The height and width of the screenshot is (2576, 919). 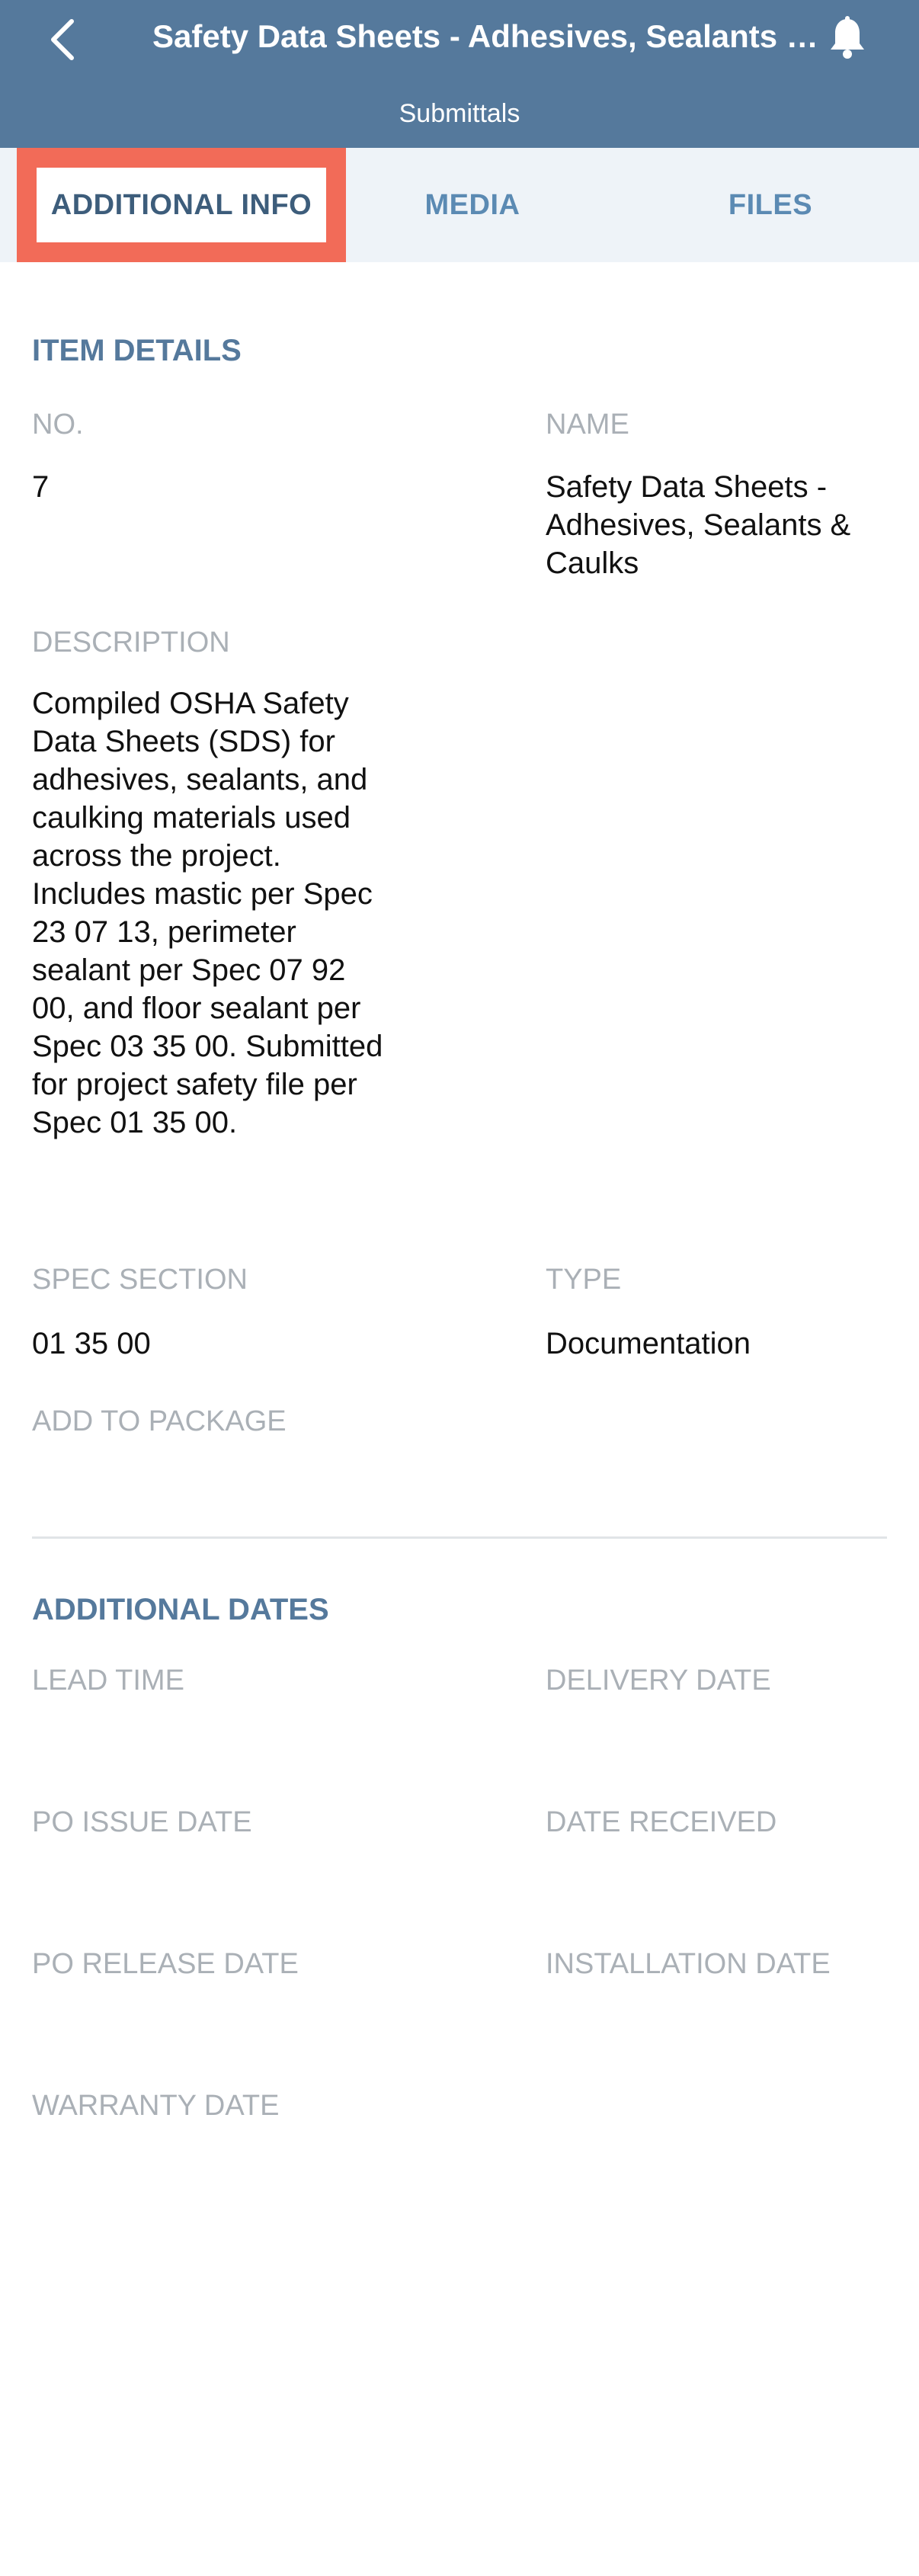 I want to click on no-value: 7, so click(x=41, y=487).